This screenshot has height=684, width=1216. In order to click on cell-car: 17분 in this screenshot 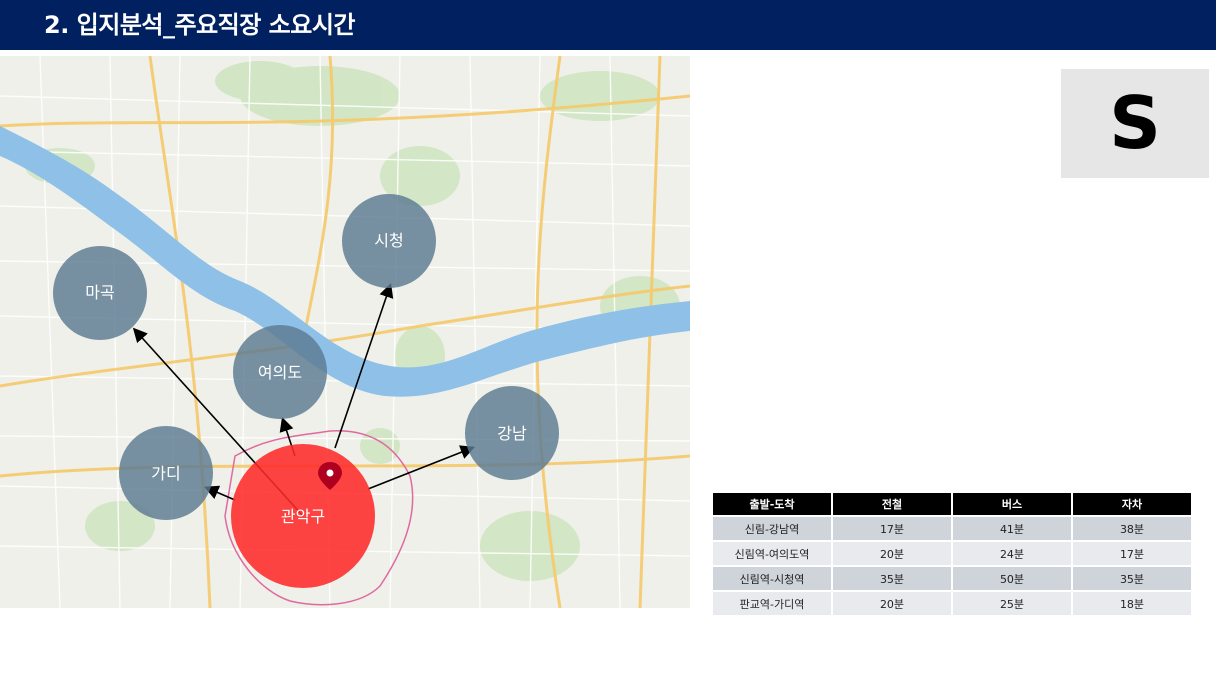, I will do `click(1132, 553)`.